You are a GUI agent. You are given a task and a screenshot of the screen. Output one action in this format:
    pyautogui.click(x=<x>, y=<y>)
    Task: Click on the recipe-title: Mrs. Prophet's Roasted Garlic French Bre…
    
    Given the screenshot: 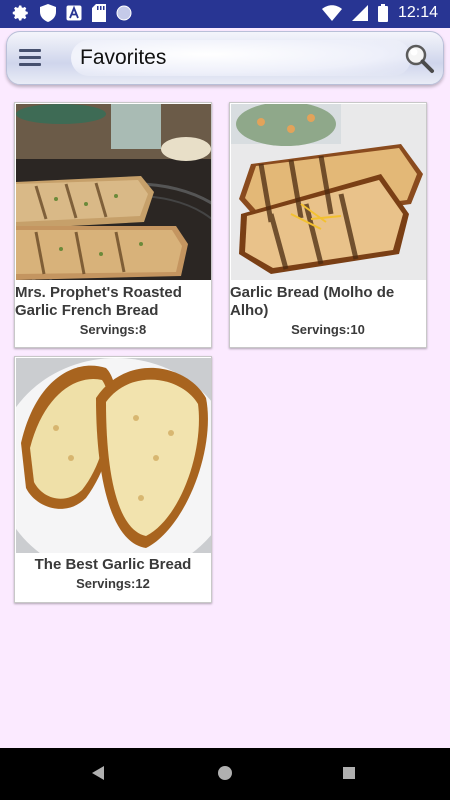 What is the action you would take?
    pyautogui.click(x=98, y=301)
    